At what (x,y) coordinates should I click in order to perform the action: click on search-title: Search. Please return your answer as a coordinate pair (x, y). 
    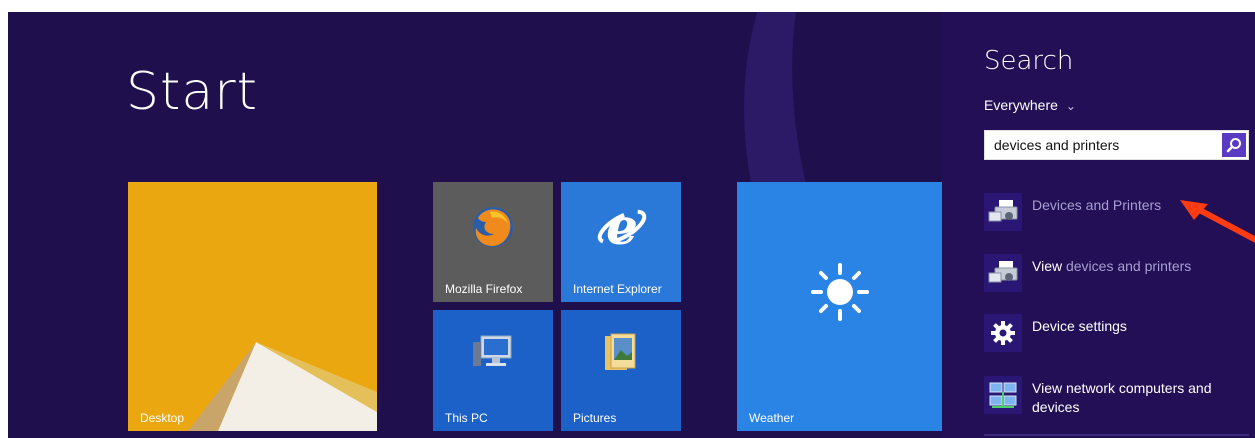
    Looking at the image, I should click on (1029, 61).